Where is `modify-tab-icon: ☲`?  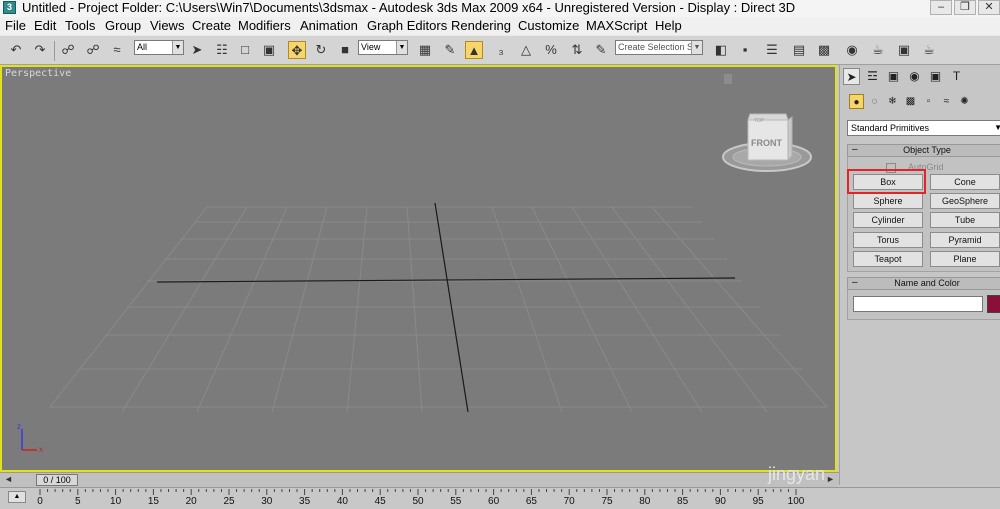 modify-tab-icon: ☲ is located at coordinates (872, 76).